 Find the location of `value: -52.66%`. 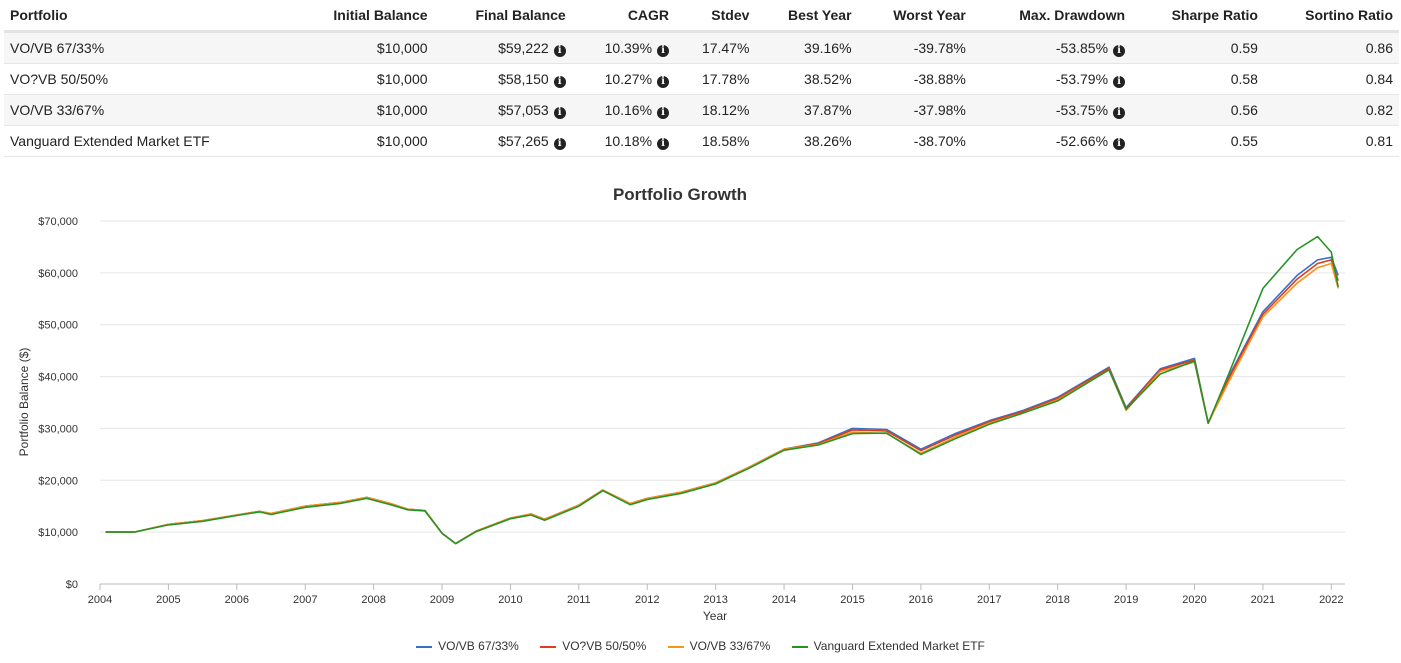

value: -52.66% is located at coordinates (1082, 140).